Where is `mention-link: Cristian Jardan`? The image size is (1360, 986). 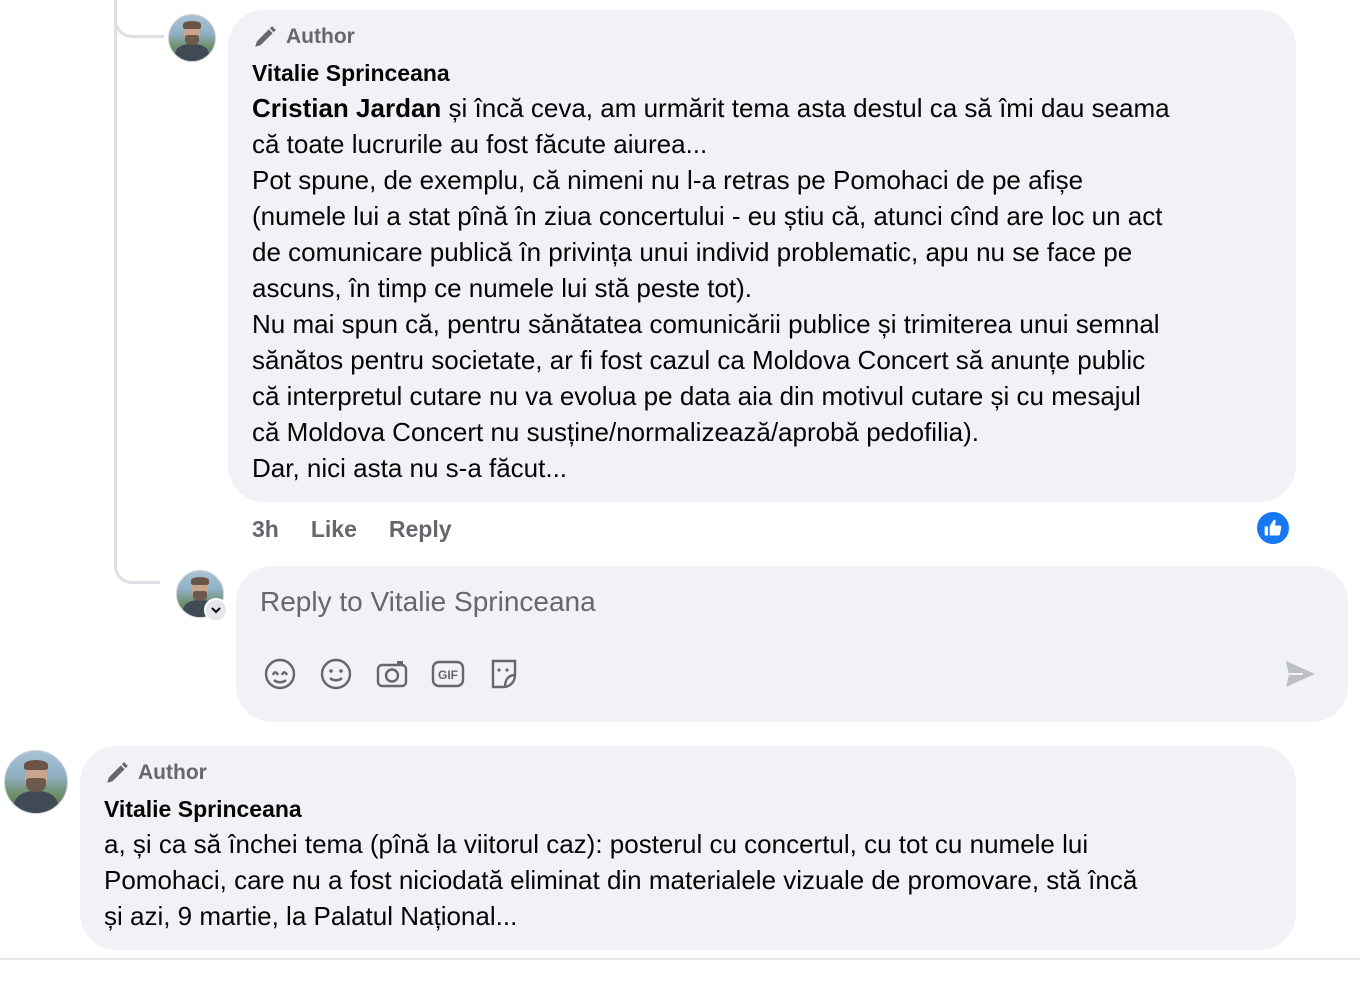 mention-link: Cristian Jardan is located at coordinates (346, 108).